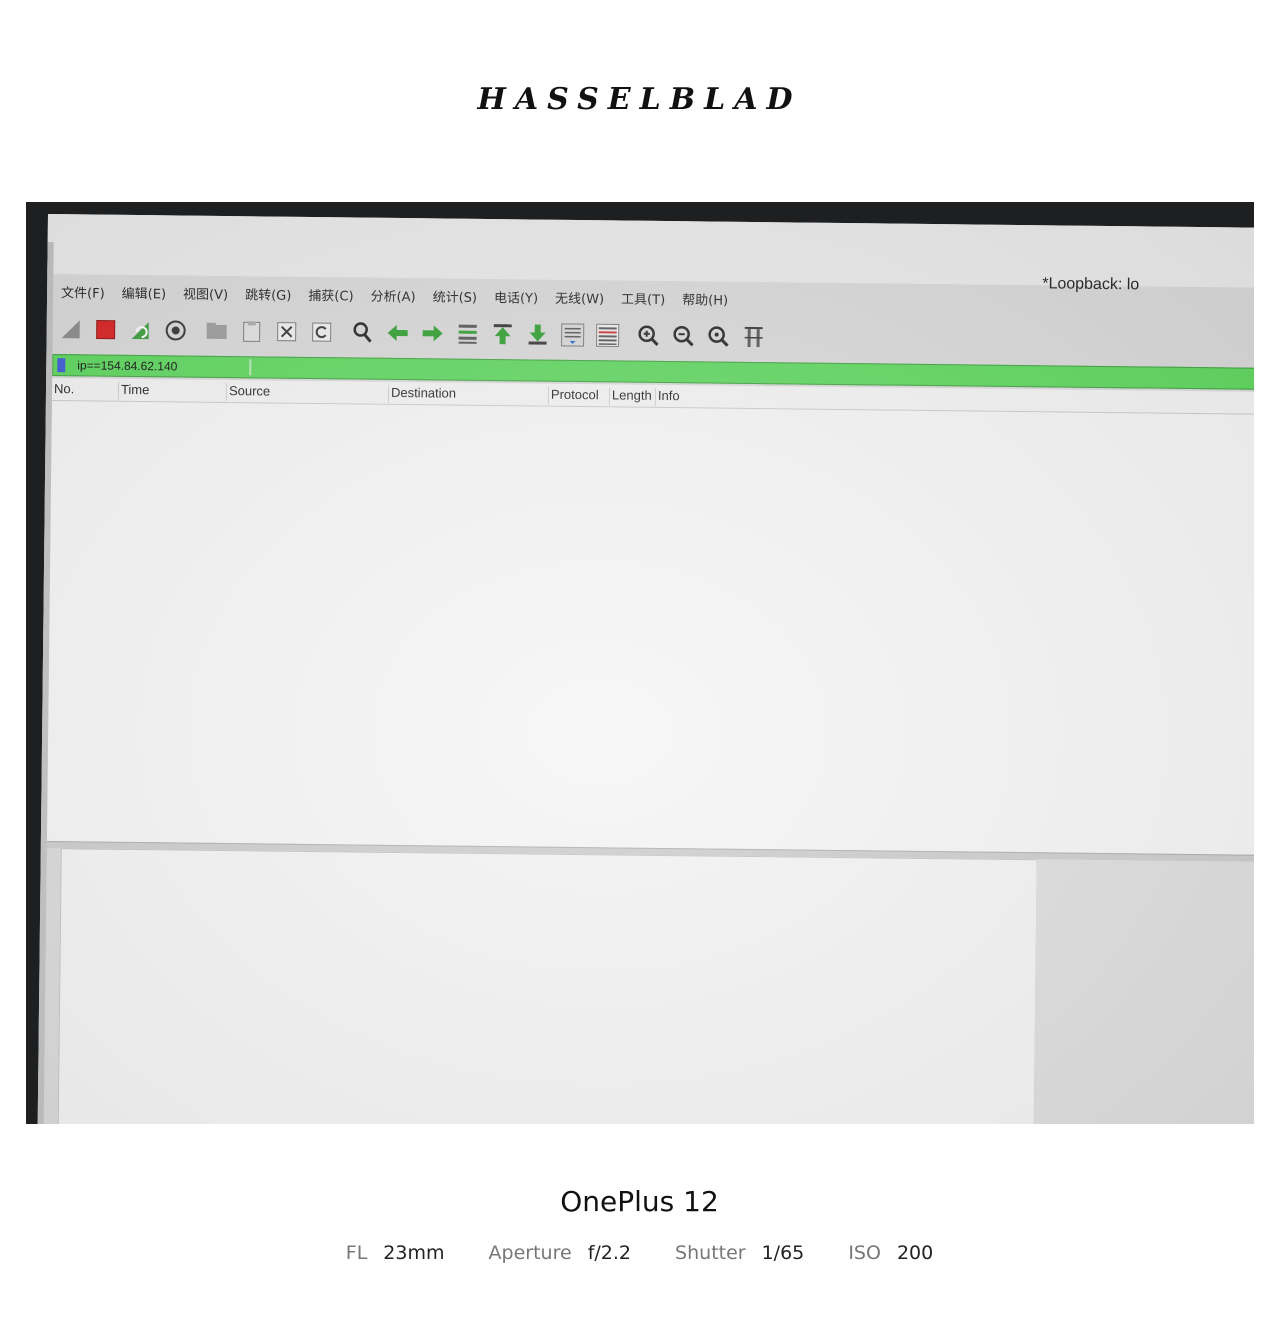 The image size is (1279, 1325). Describe the element at coordinates (268, 295) in the screenshot. I see `menu-go: 跳转(G)` at that location.